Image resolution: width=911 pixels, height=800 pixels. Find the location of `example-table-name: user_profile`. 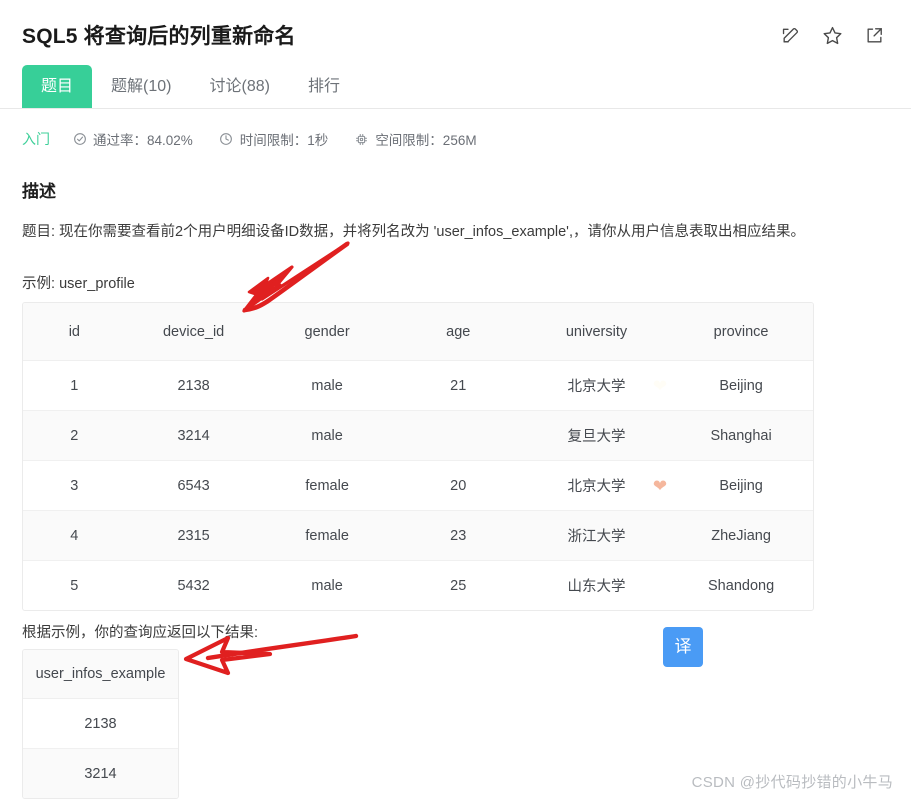

example-table-name: user_profile is located at coordinates (97, 284).